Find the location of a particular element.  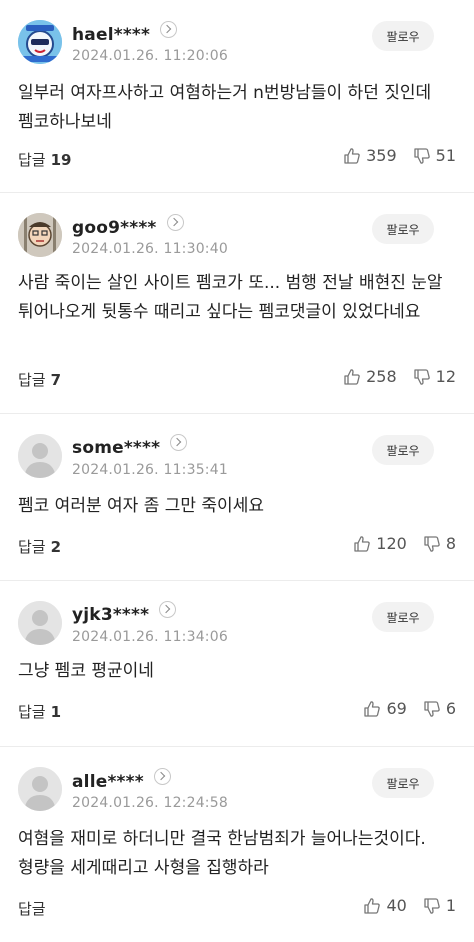

reply-count: 1 is located at coordinates (56, 712).